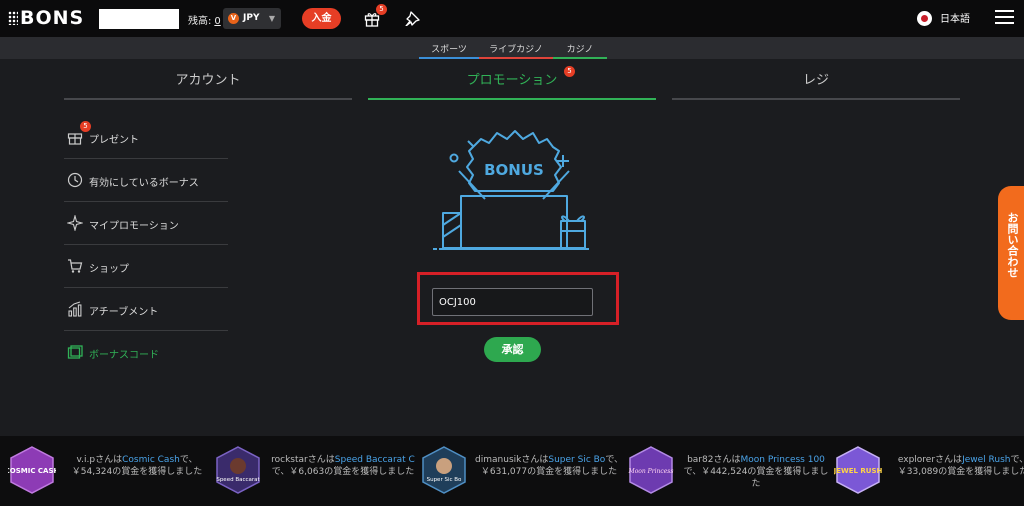 Image resolution: width=1024 pixels, height=506 pixels. I want to click on currency-code: JPY, so click(251, 18).